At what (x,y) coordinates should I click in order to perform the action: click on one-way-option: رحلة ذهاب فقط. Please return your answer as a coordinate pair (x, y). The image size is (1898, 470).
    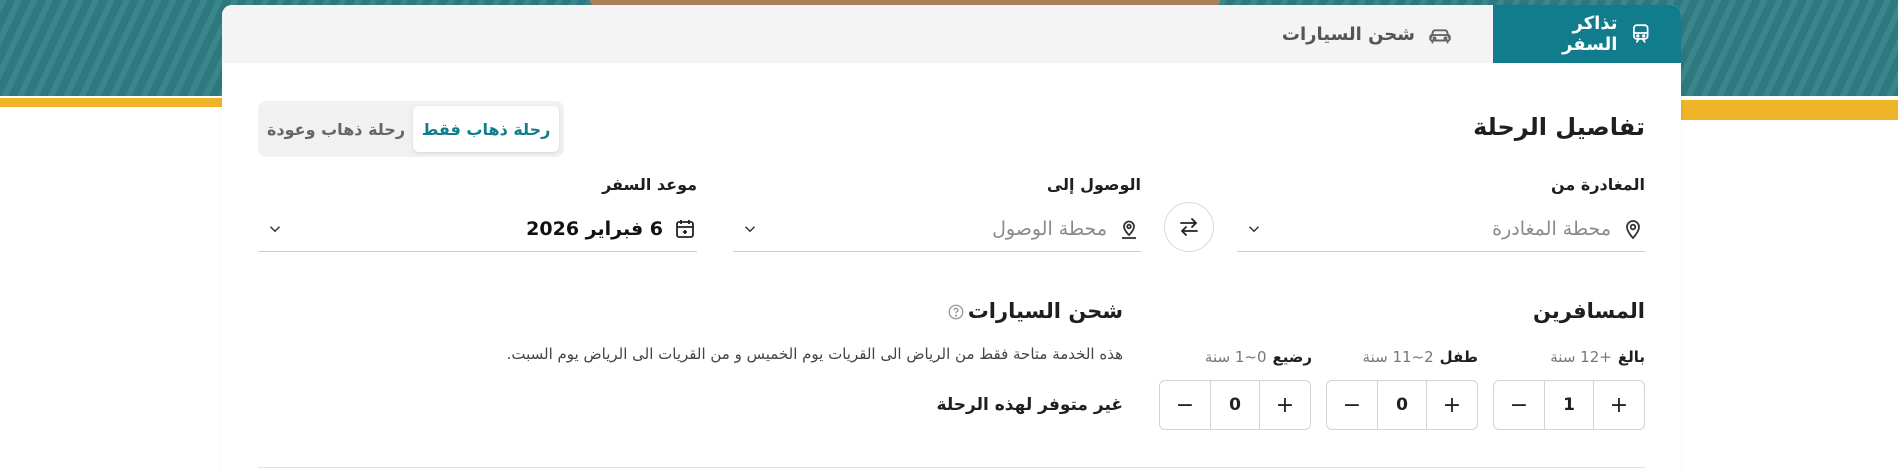
    Looking at the image, I should click on (486, 129).